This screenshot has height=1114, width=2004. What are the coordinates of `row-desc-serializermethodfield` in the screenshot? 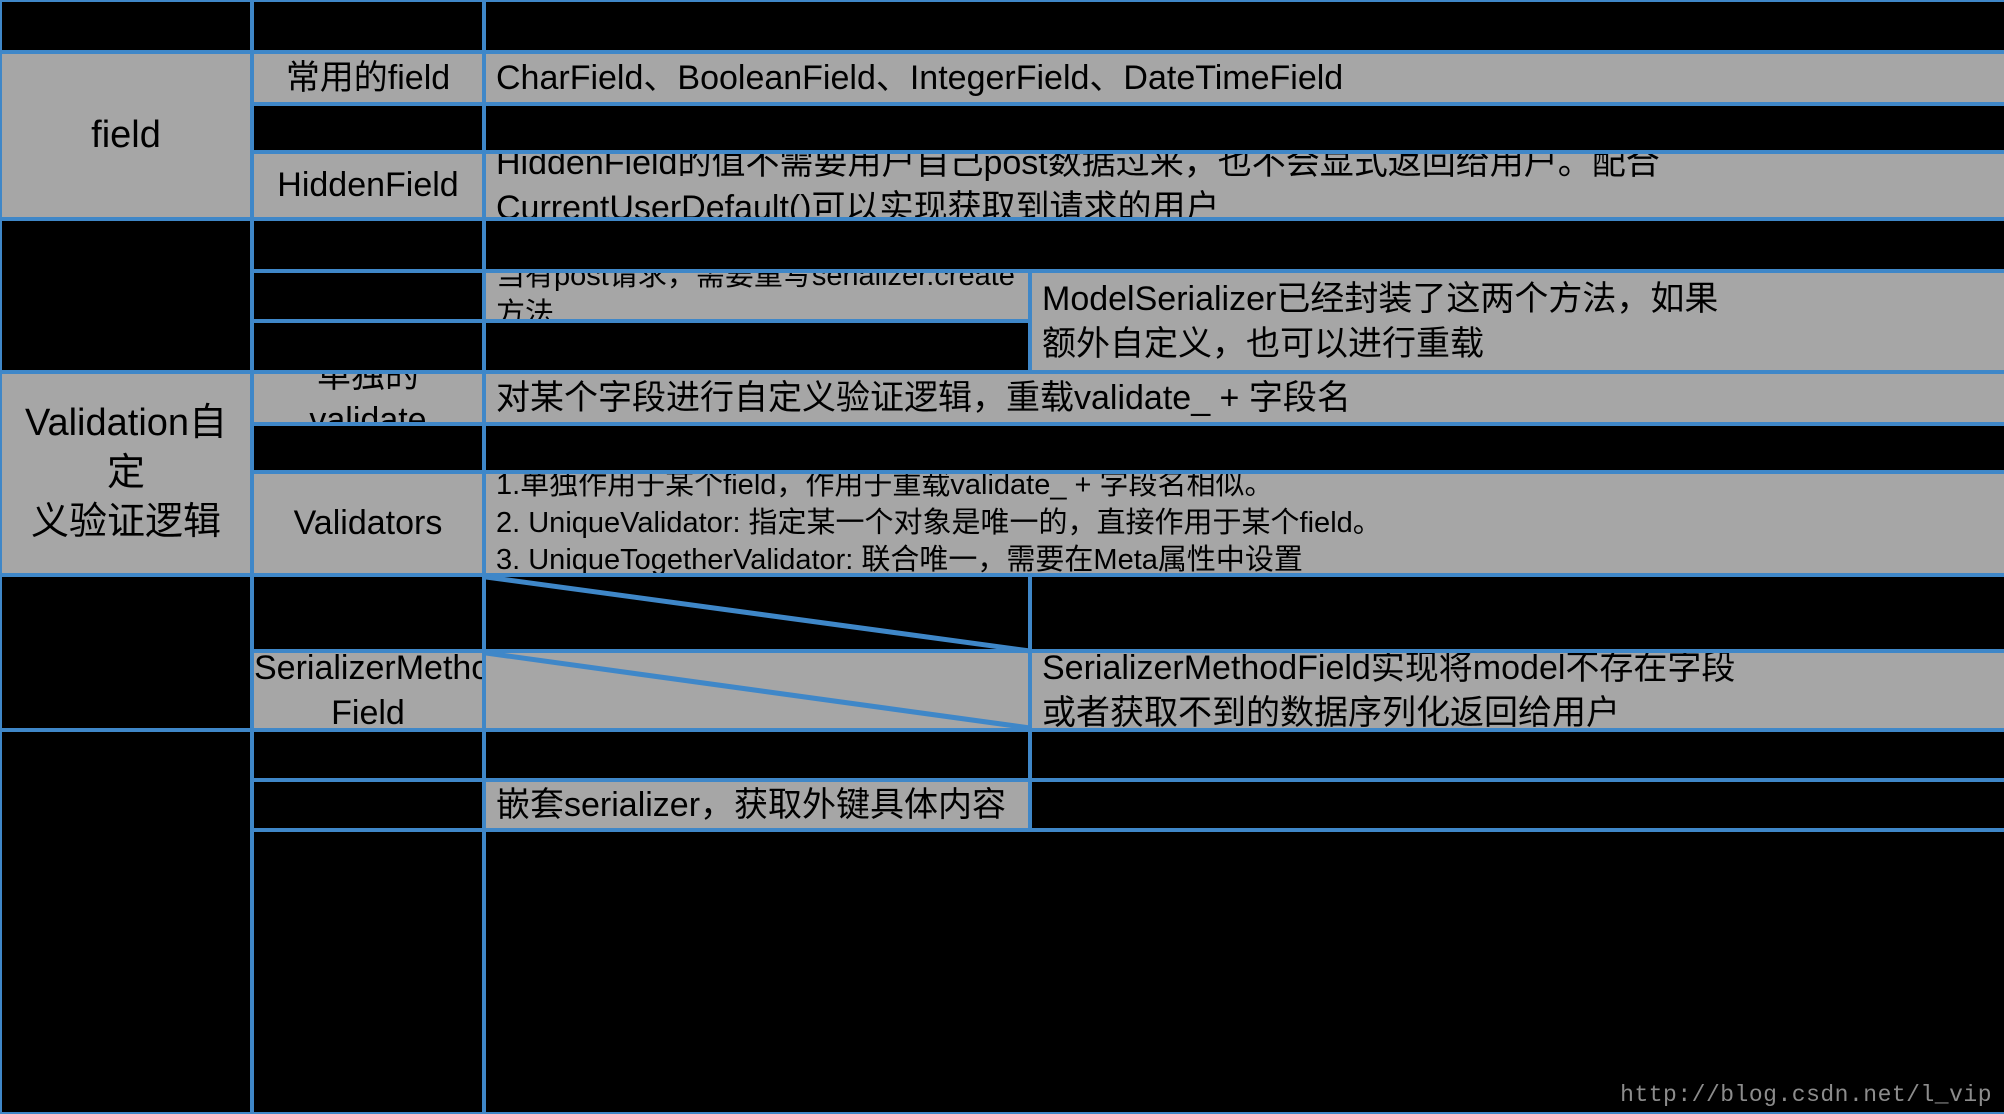 It's located at (757, 690).